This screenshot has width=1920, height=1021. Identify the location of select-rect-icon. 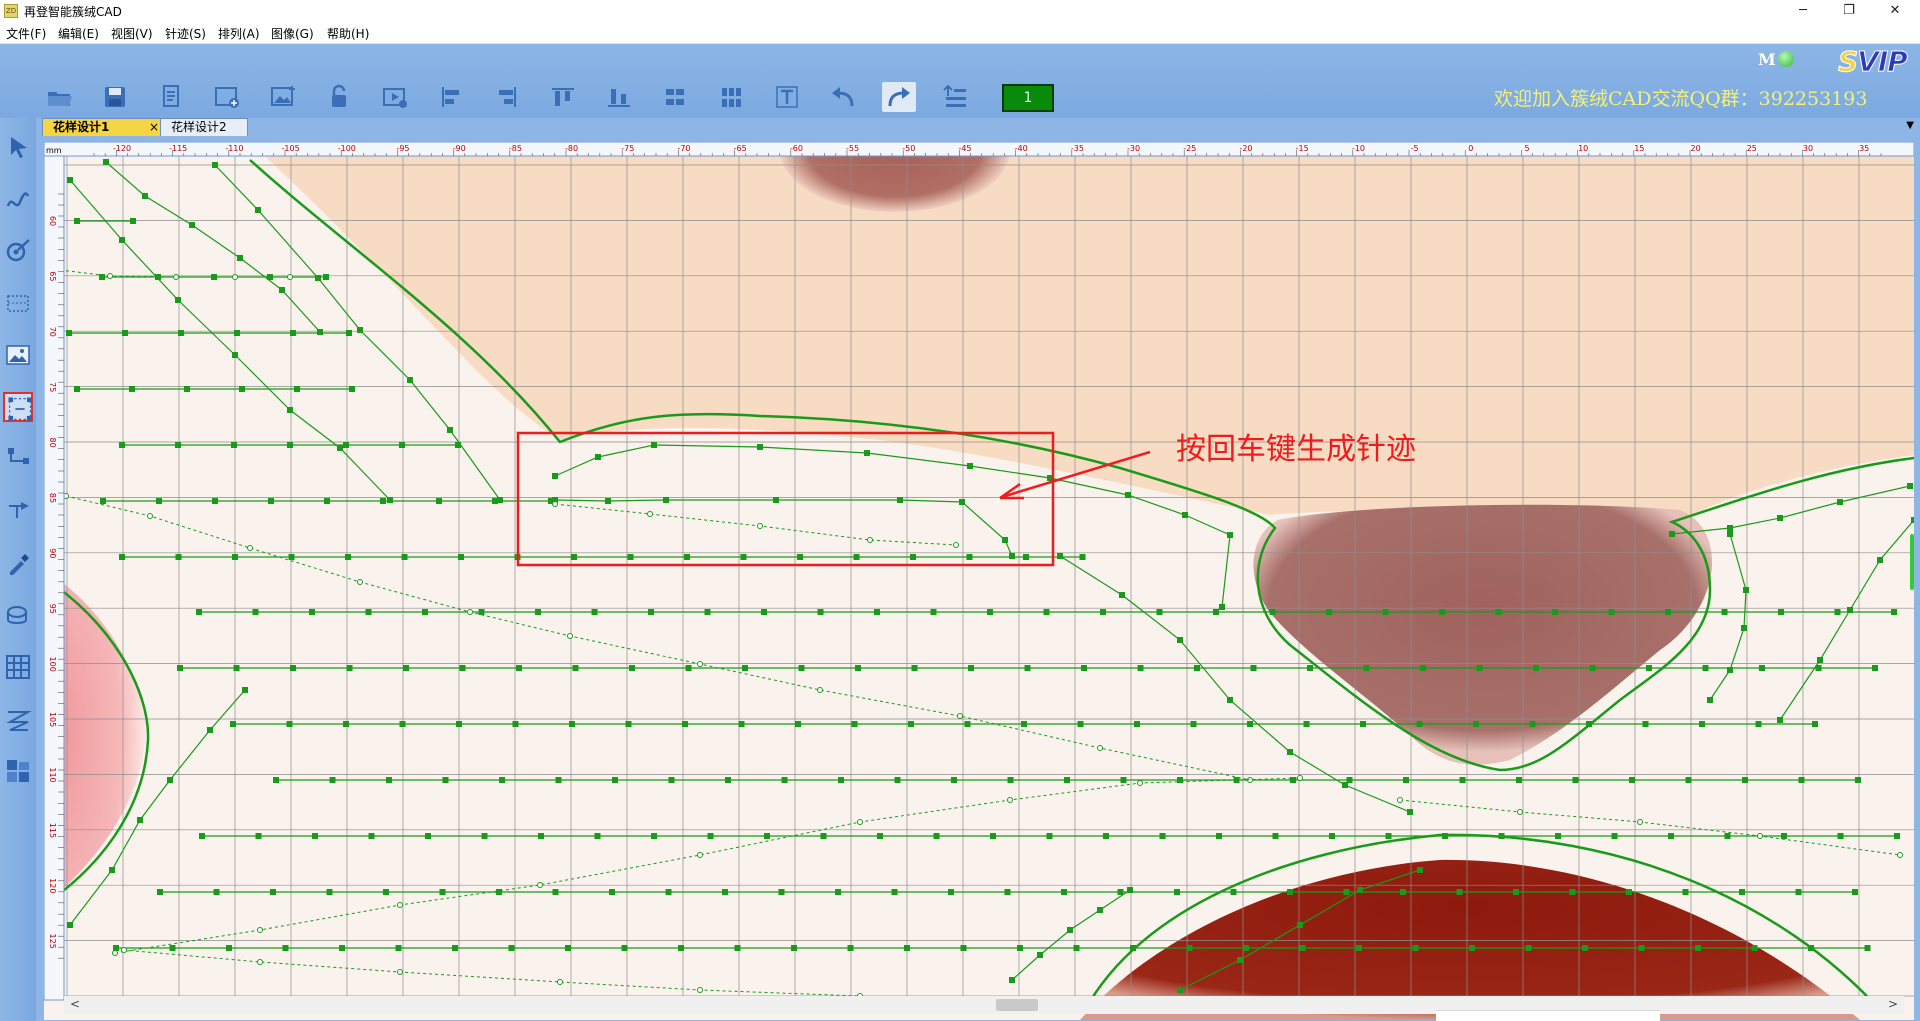
(18, 303).